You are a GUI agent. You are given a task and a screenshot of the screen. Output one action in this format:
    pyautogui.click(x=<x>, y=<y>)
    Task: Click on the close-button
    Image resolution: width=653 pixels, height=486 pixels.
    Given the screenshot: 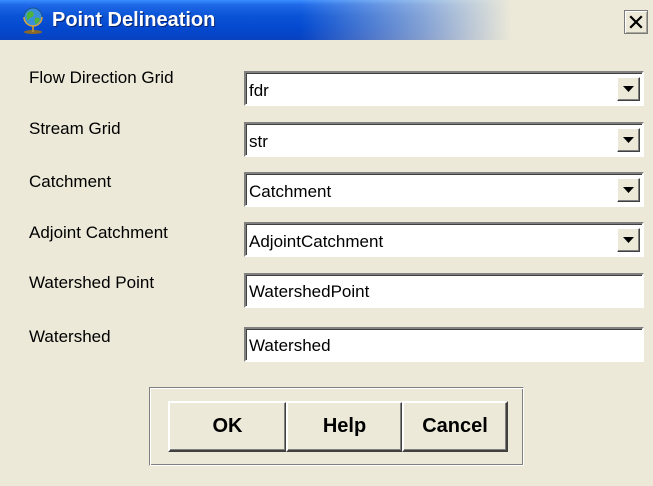 What is the action you would take?
    pyautogui.click(x=636, y=22)
    